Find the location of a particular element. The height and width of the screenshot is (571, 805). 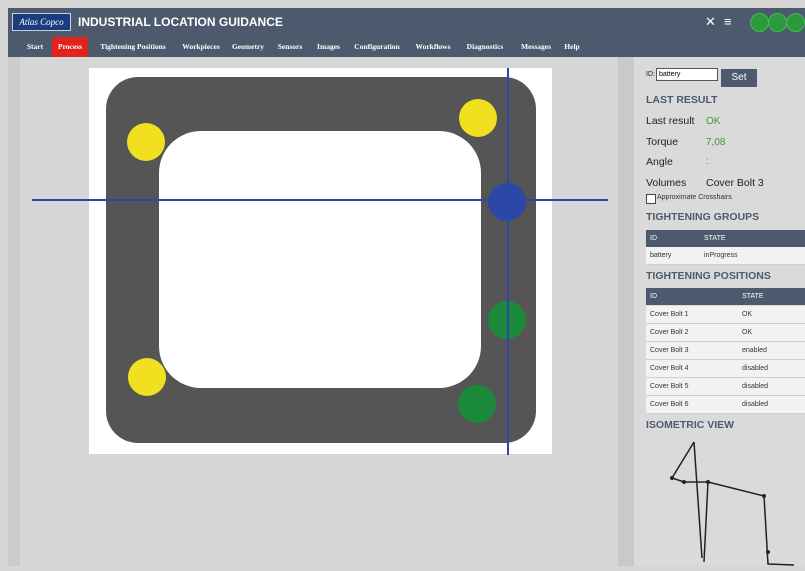

torque-value: 7,08 is located at coordinates (716, 142).